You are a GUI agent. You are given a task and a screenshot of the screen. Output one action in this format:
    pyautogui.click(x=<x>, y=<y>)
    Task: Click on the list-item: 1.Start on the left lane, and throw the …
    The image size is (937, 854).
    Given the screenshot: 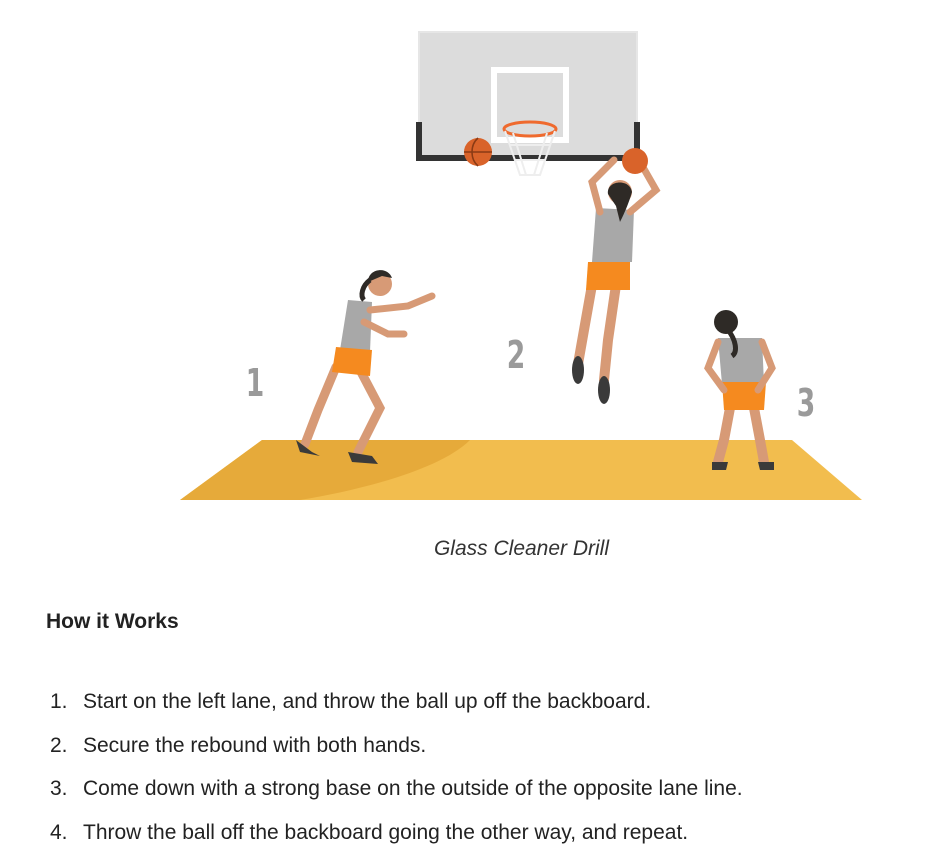 What is the action you would take?
    pyautogui.click(x=396, y=702)
    